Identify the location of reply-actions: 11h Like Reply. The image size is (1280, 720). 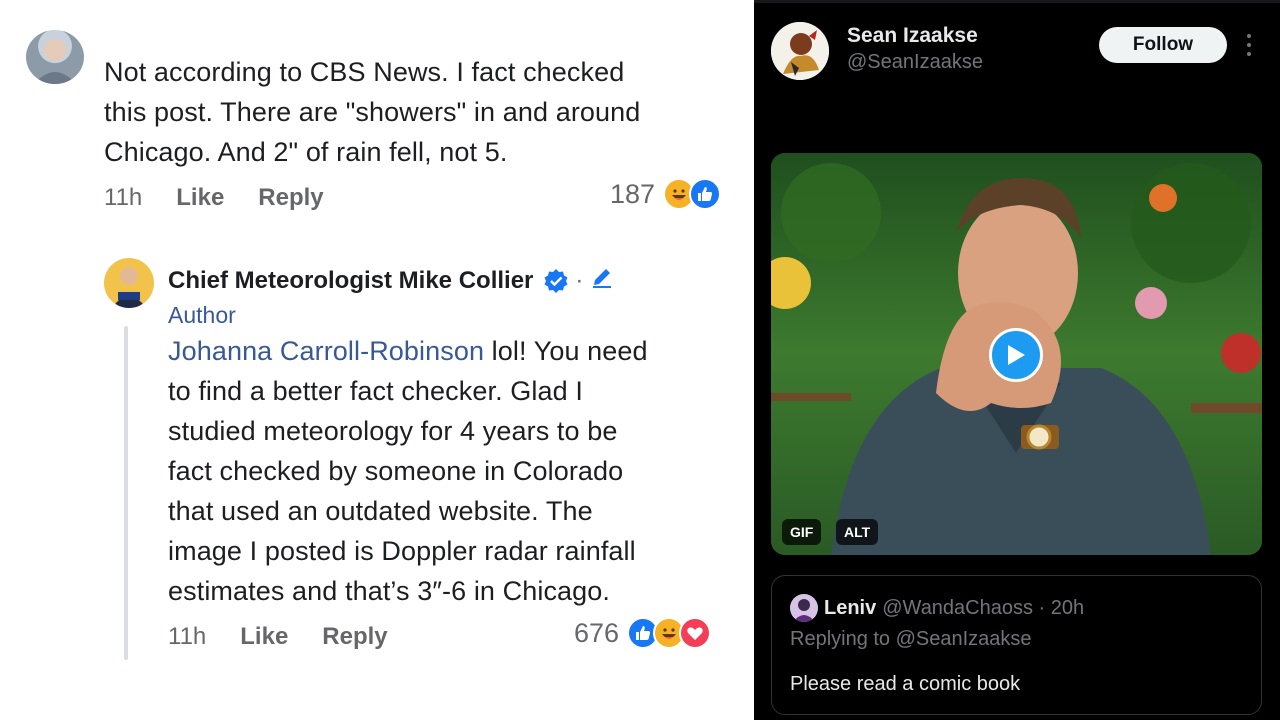
(278, 637).